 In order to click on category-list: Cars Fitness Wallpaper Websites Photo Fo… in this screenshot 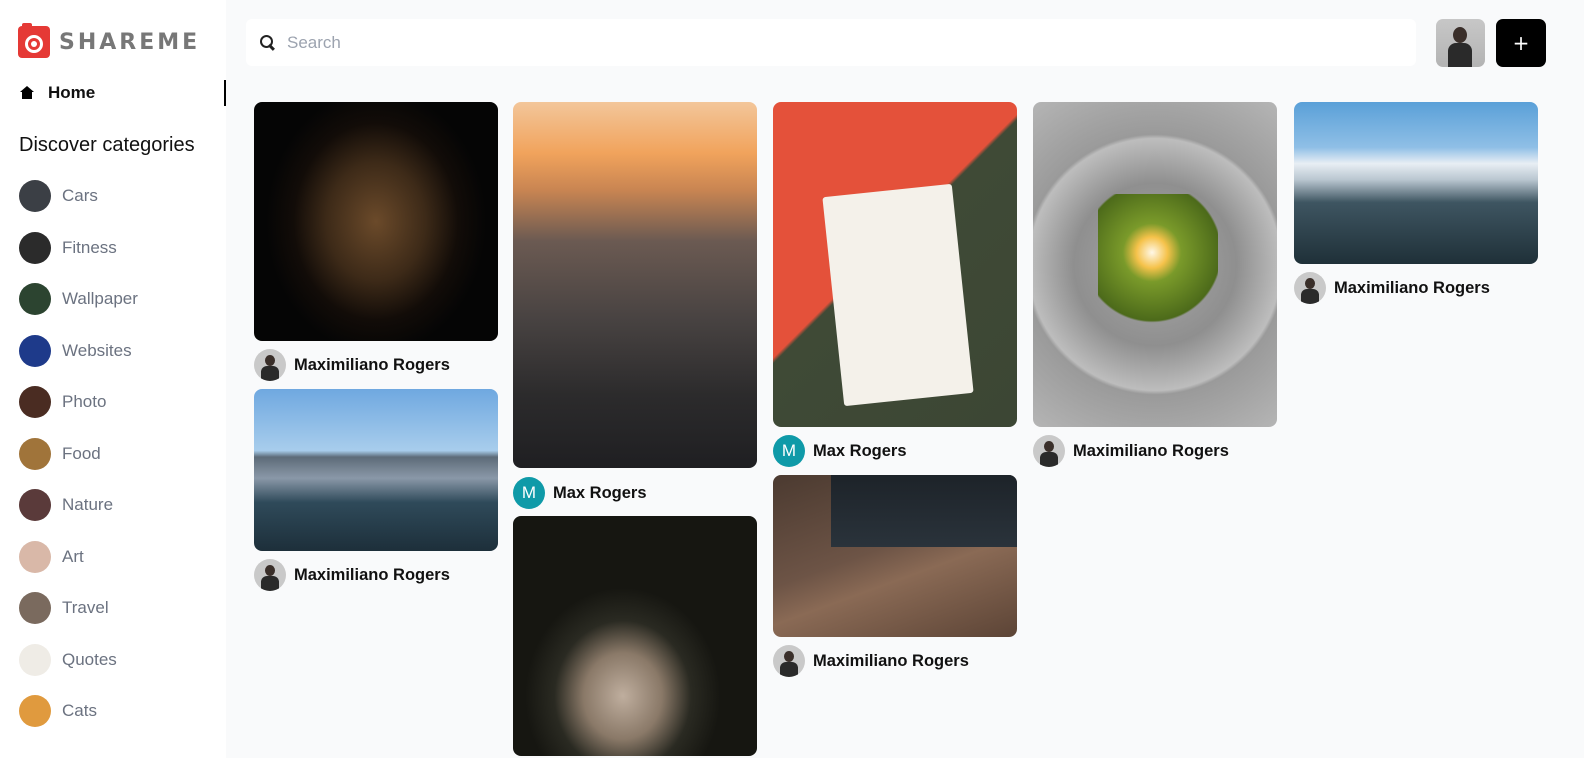, I will do `click(78, 463)`.